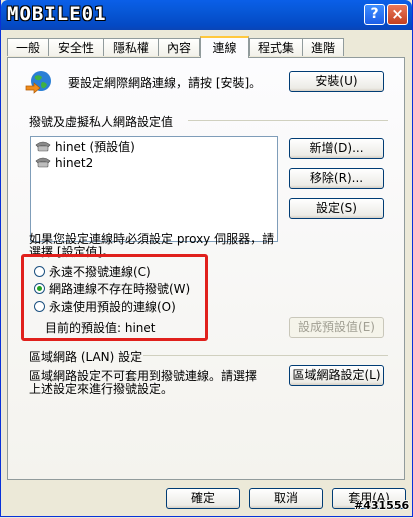 The height and width of the screenshot is (518, 413). What do you see at coordinates (265, 355) in the screenshot?
I see `lan-divider` at bounding box center [265, 355].